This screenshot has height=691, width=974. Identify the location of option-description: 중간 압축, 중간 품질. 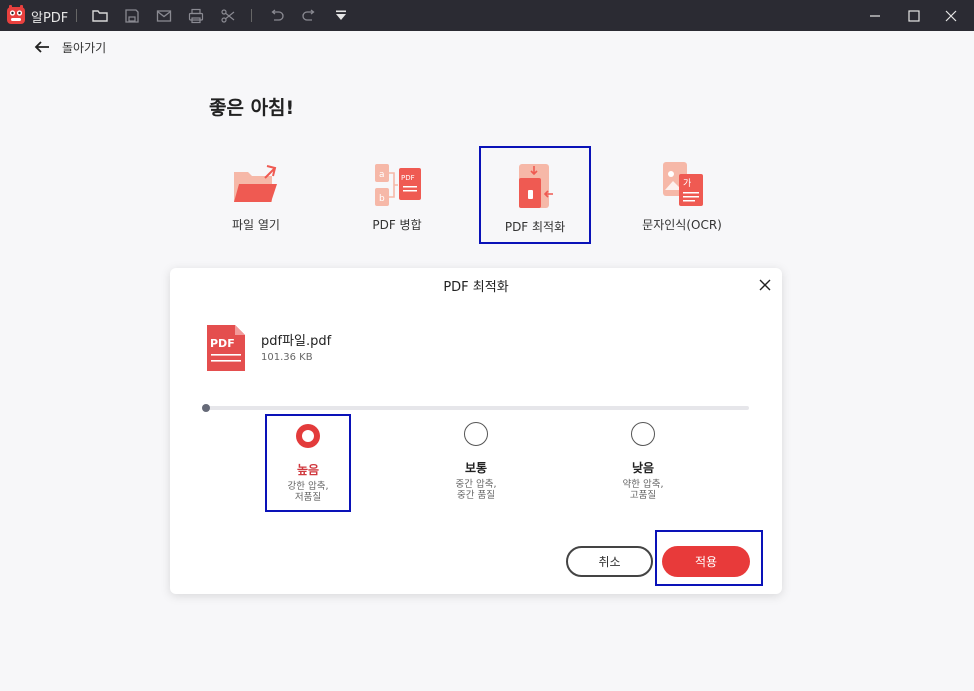
(476, 490).